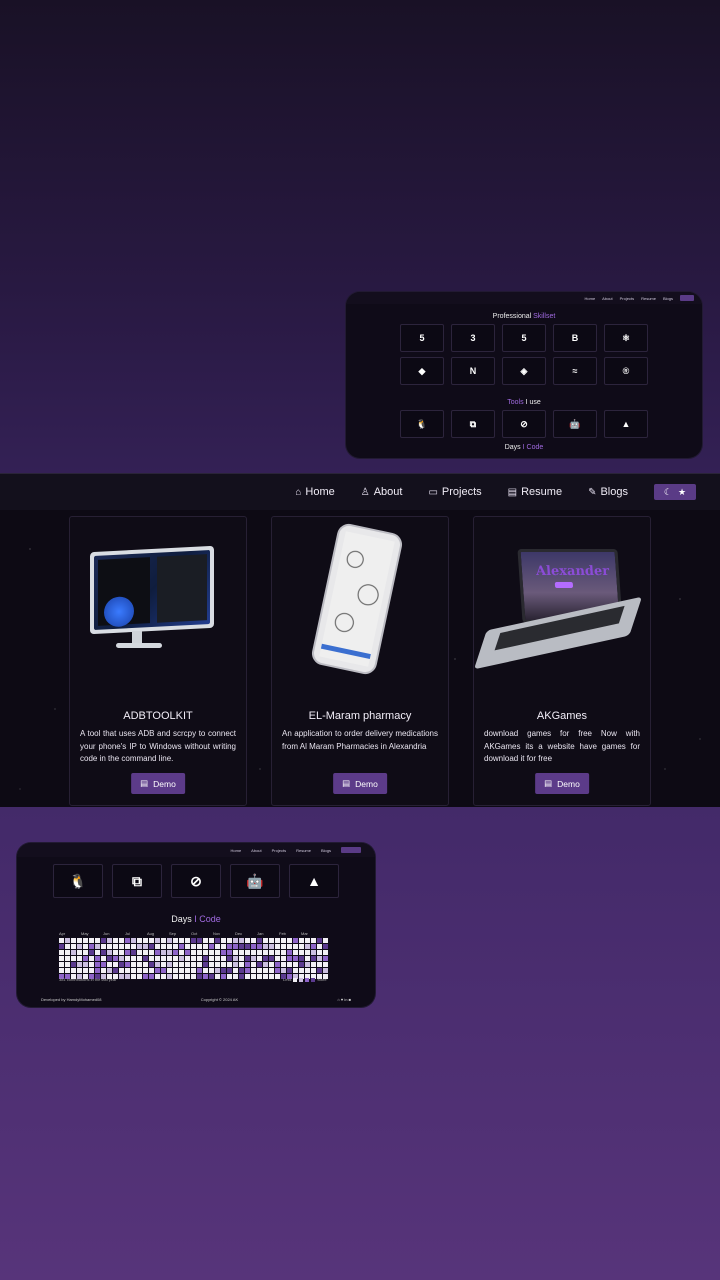  Describe the element at coordinates (314, 492) in the screenshot. I see `nav-home: ⌂ Home` at that location.